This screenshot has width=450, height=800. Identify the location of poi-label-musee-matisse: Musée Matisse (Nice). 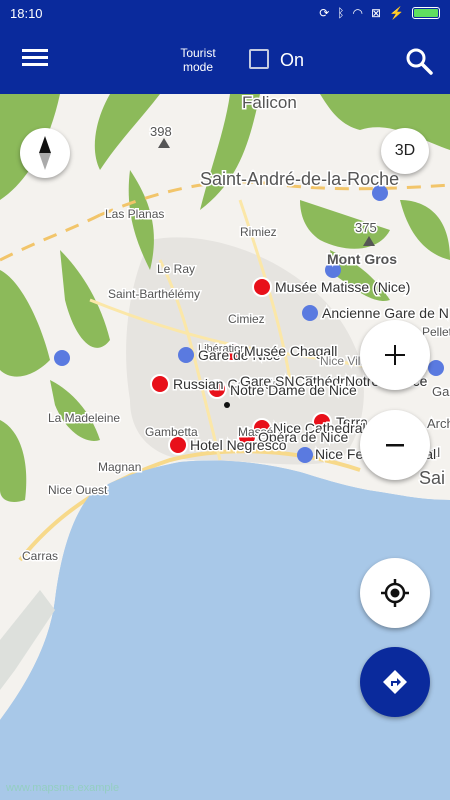
(342, 287).